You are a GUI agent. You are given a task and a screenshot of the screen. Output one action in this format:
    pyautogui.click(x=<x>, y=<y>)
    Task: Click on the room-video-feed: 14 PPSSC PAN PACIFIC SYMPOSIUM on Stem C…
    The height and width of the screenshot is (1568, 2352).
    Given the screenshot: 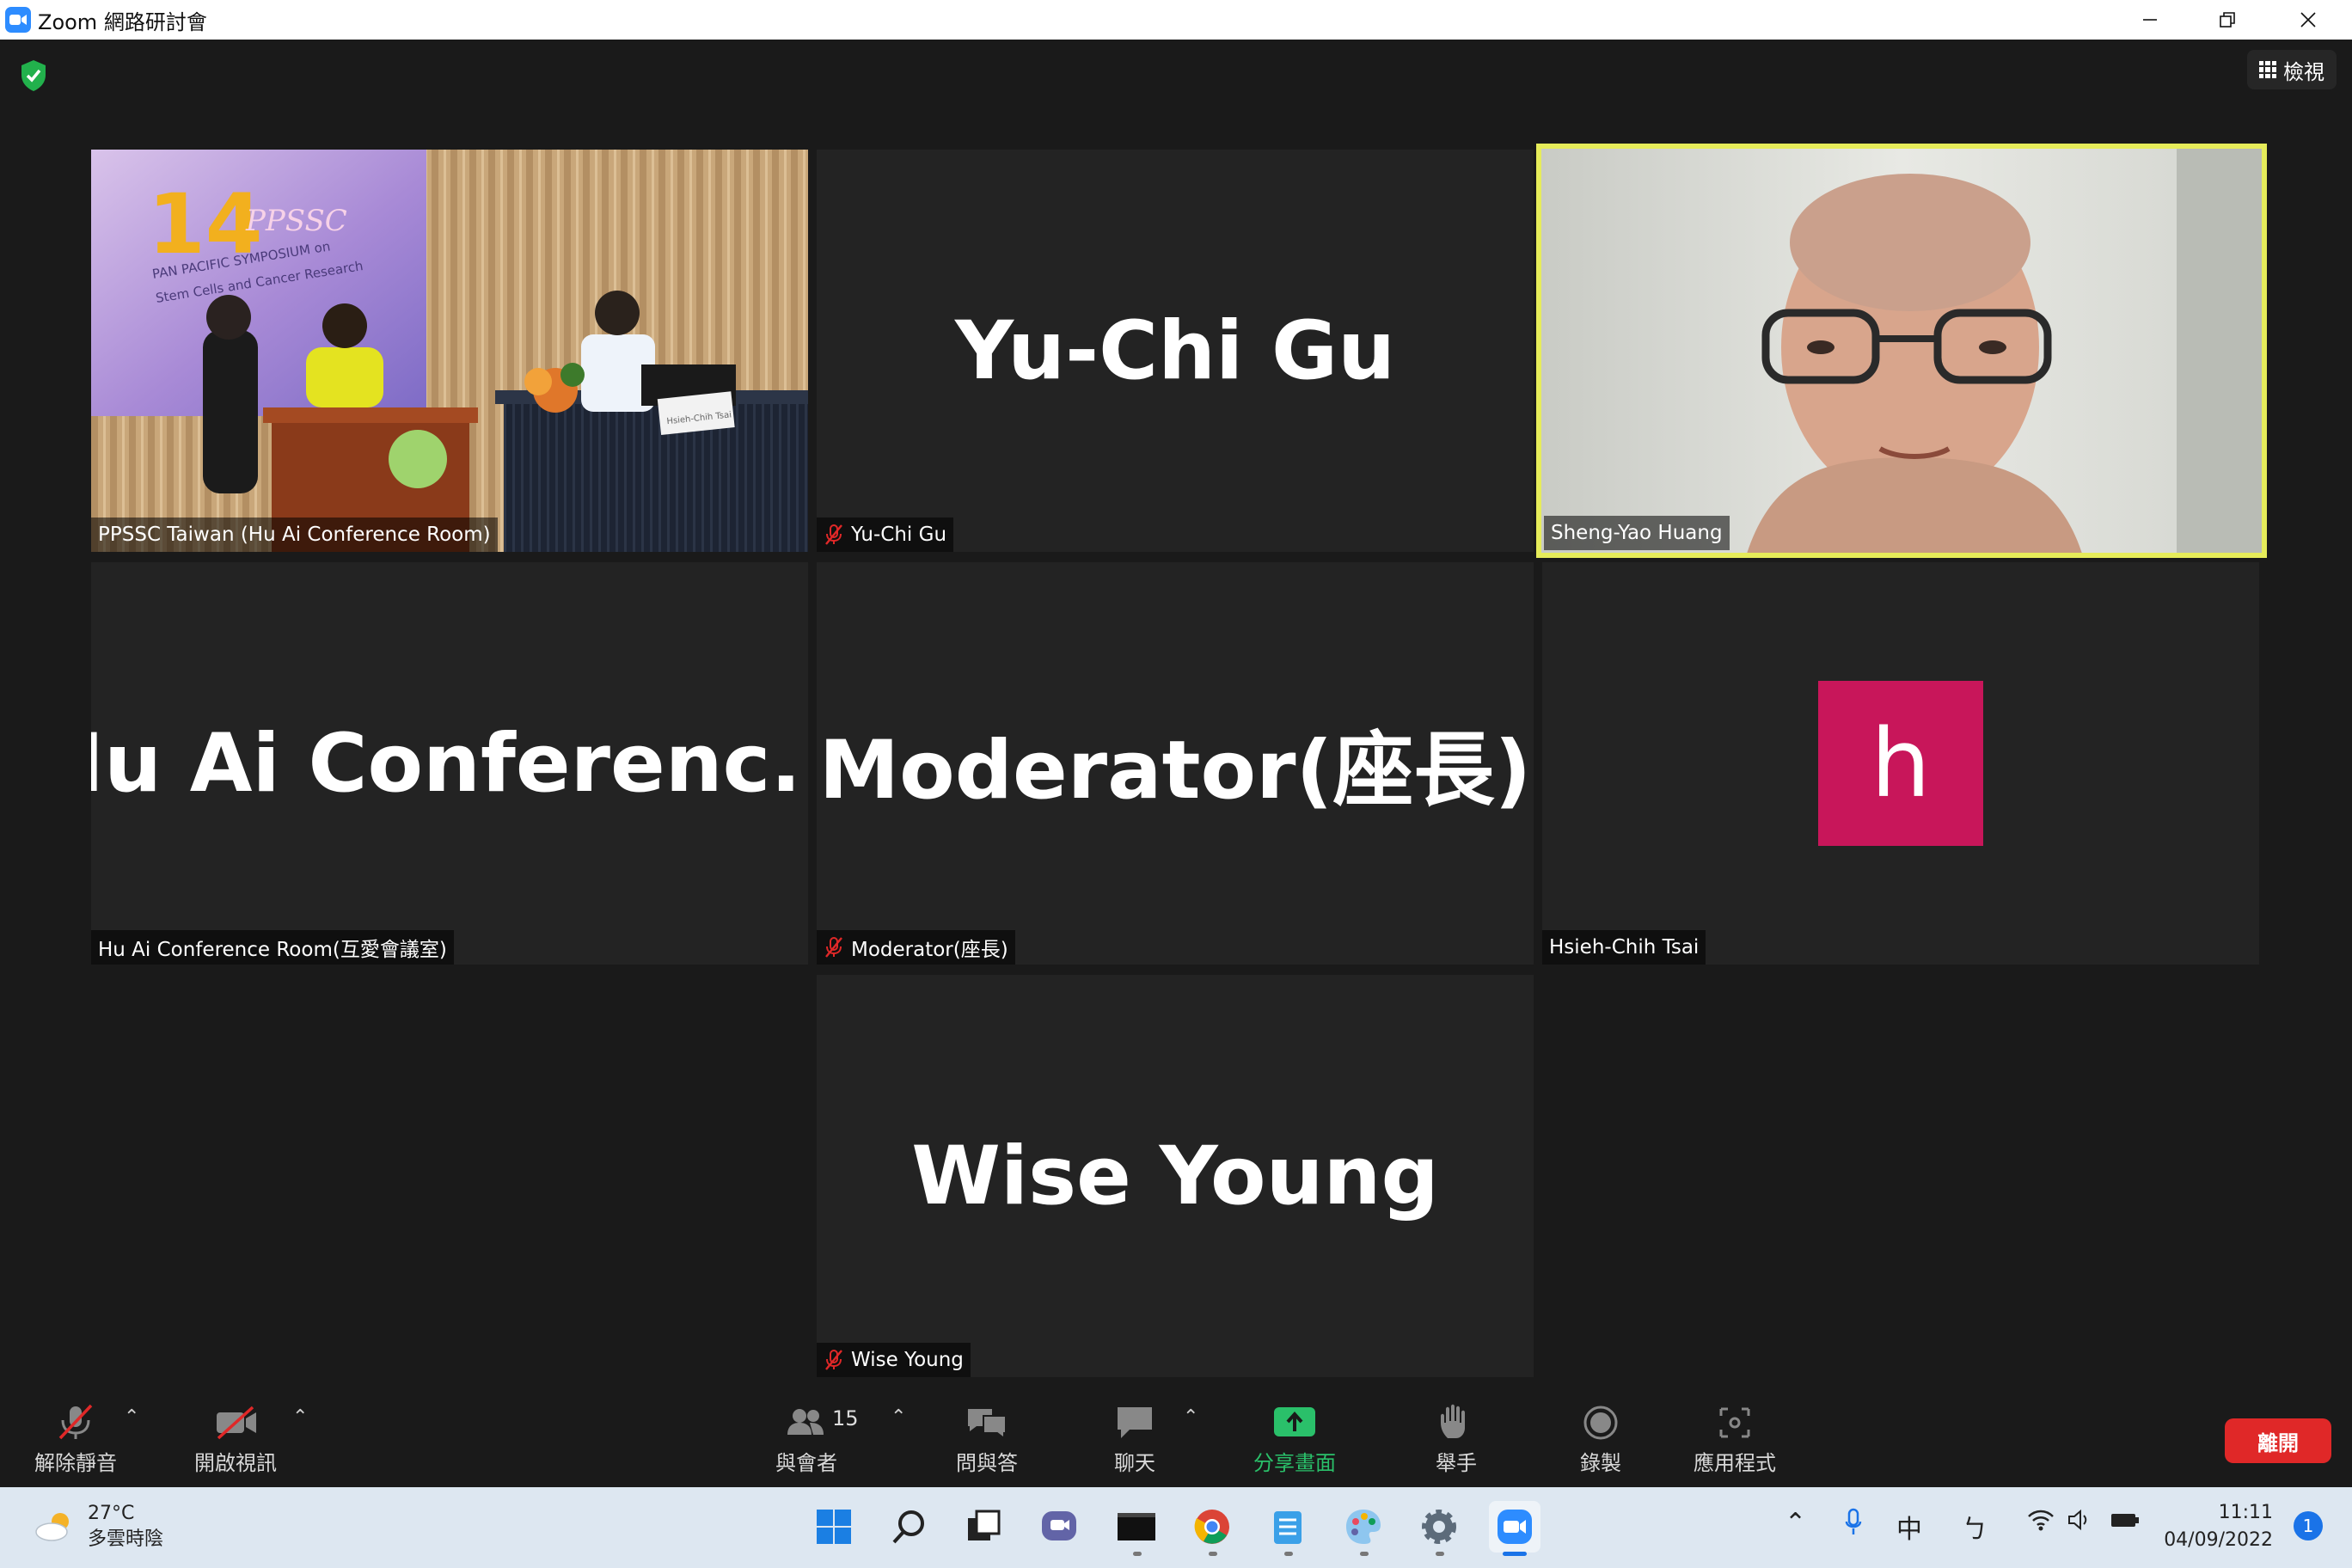 What is the action you would take?
    pyautogui.click(x=449, y=351)
    